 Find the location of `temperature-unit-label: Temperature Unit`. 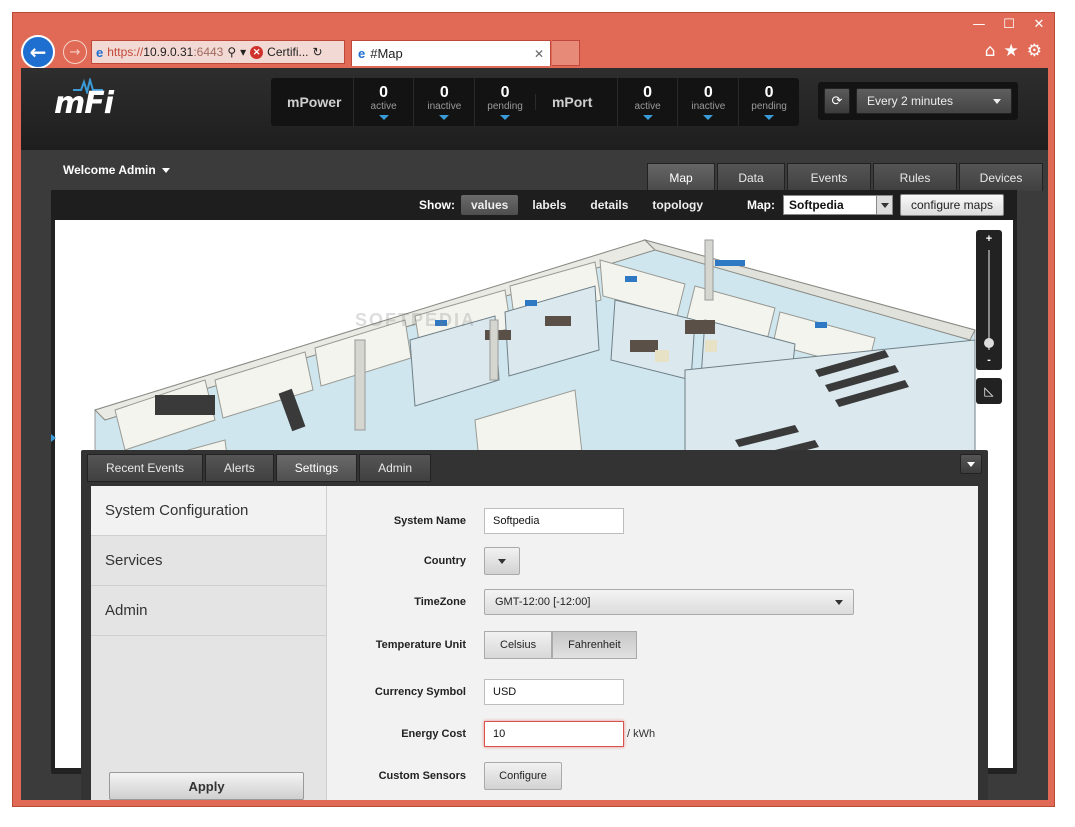

temperature-unit-label: Temperature Unit is located at coordinates (420, 645).